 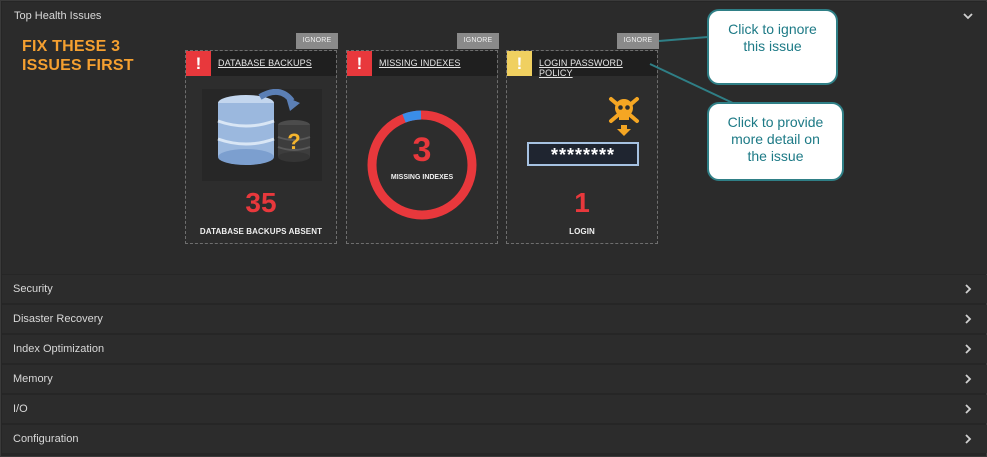 I want to click on section-row-index-optimization: Index Optimization, so click(x=494, y=349).